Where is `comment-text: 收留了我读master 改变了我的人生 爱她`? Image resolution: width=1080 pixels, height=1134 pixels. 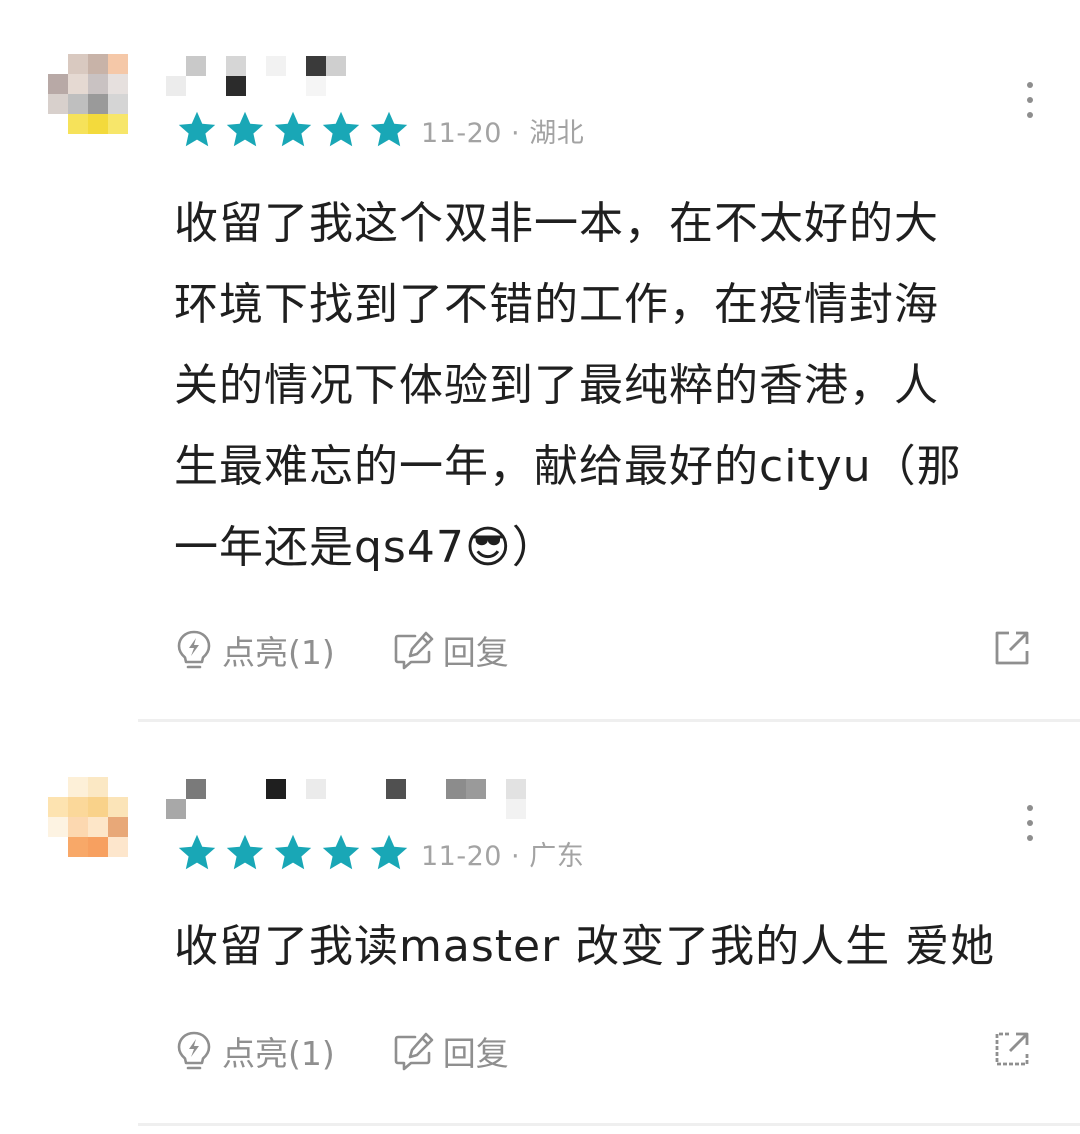
comment-text: 收留了我读master 改变了我的人生 爱她 is located at coordinates (589, 946).